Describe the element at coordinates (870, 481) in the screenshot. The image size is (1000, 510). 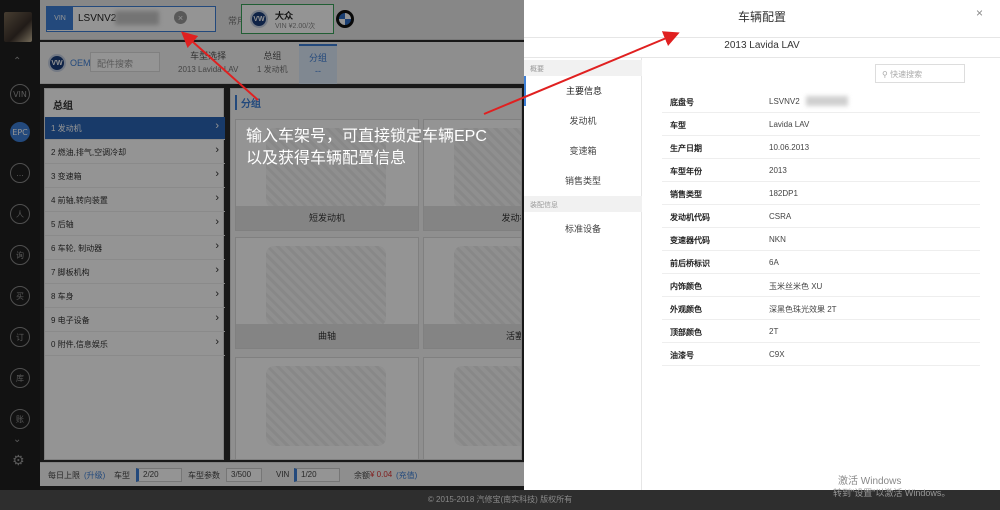
I see `windows-activation: 激活 Windows` at that location.